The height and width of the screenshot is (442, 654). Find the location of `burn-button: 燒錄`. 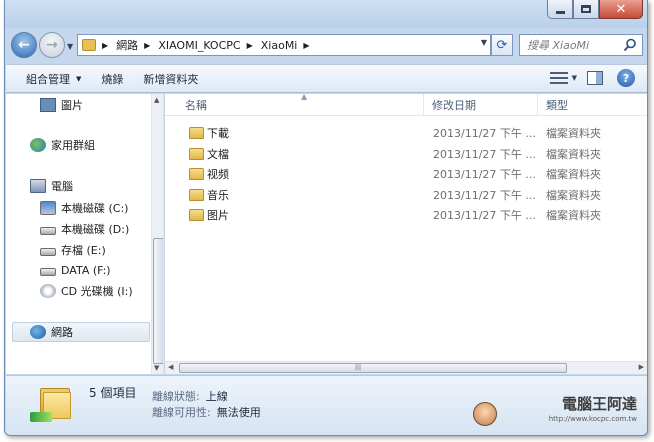

burn-button: 燒錄 is located at coordinates (112, 79).